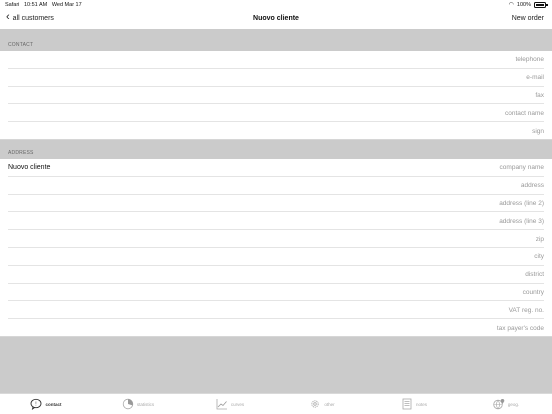 This screenshot has width=552, height=414. I want to click on contact-section-header: CONTACT, so click(276, 40).